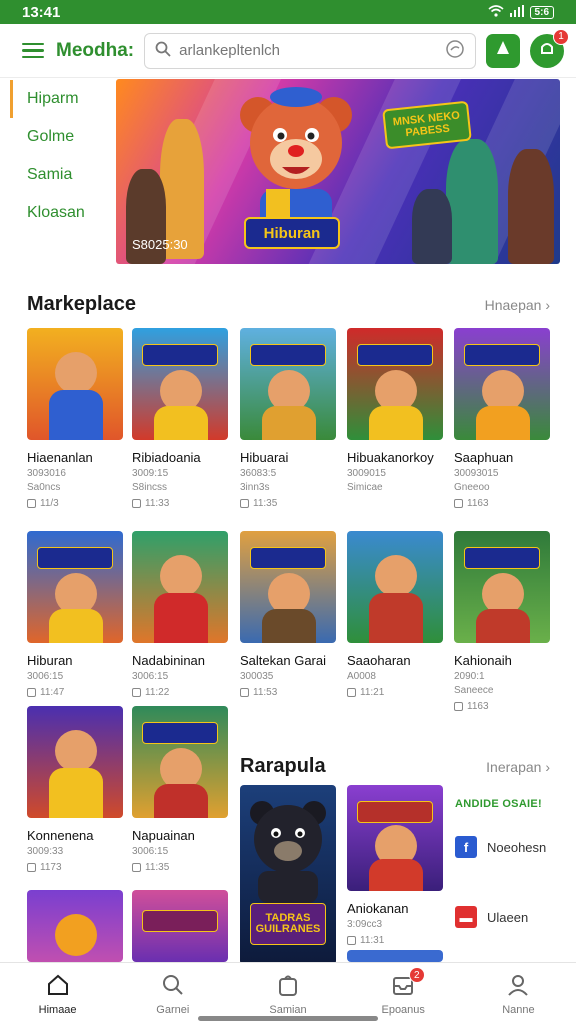  I want to click on app-bar: Meodha: arlankepltenlch 1, so click(288, 51).